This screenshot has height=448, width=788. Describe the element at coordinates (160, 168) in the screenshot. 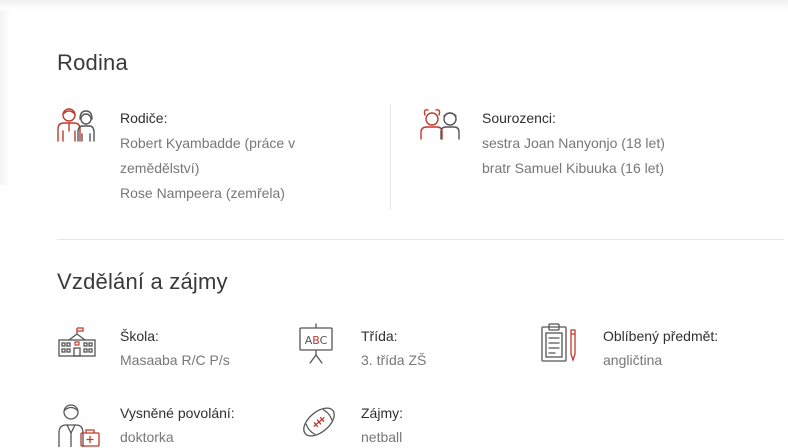

I see `parent-line: zemědělství)` at that location.